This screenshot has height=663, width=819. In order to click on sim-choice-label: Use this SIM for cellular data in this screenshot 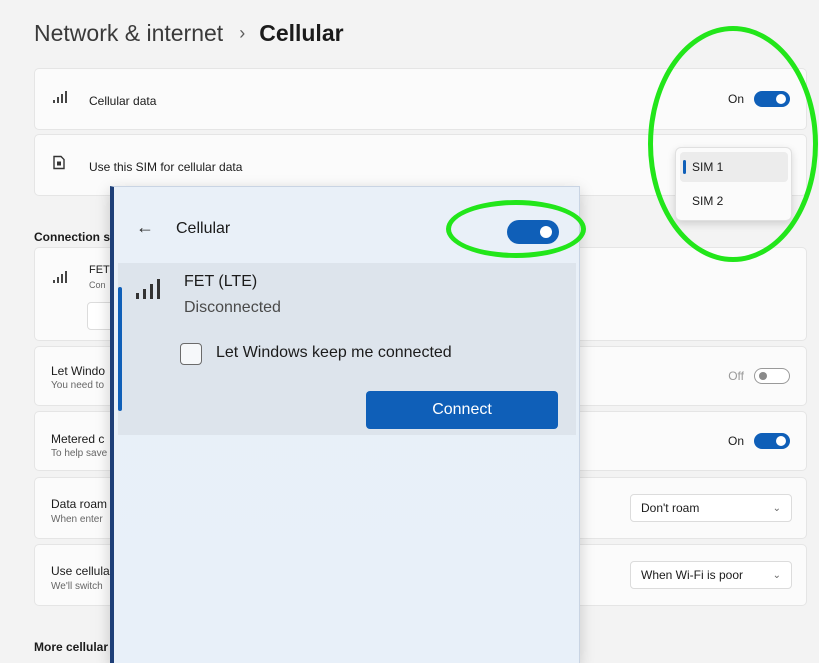, I will do `click(166, 167)`.